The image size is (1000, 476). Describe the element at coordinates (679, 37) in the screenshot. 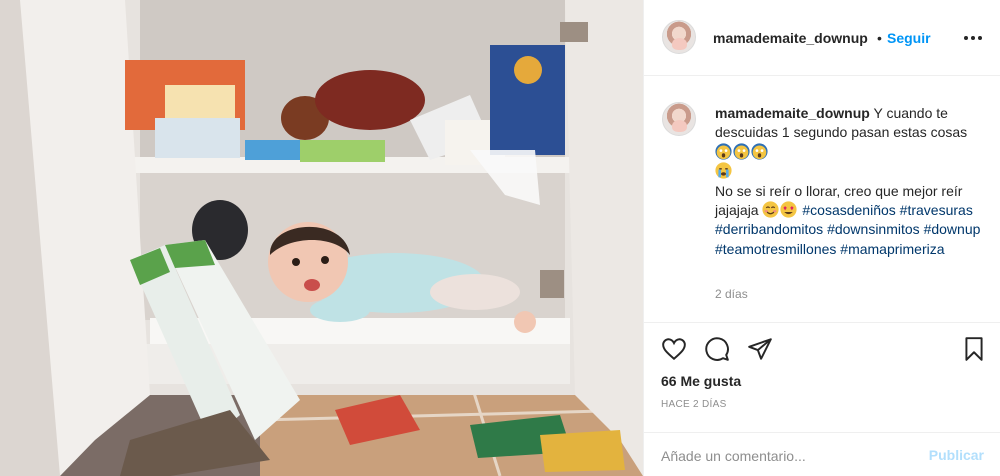

I see `author-avatar` at that location.